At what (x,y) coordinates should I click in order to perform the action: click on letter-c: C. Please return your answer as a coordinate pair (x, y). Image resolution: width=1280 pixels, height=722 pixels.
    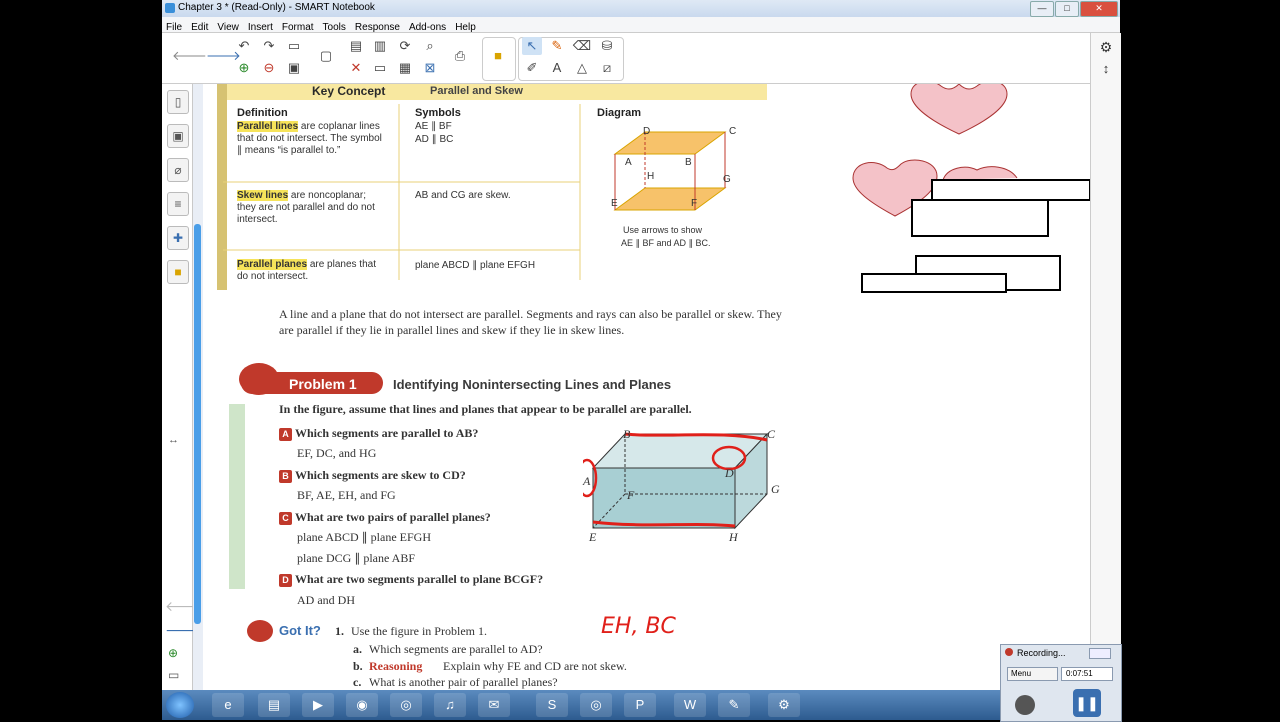
    Looking at the image, I should click on (285, 518).